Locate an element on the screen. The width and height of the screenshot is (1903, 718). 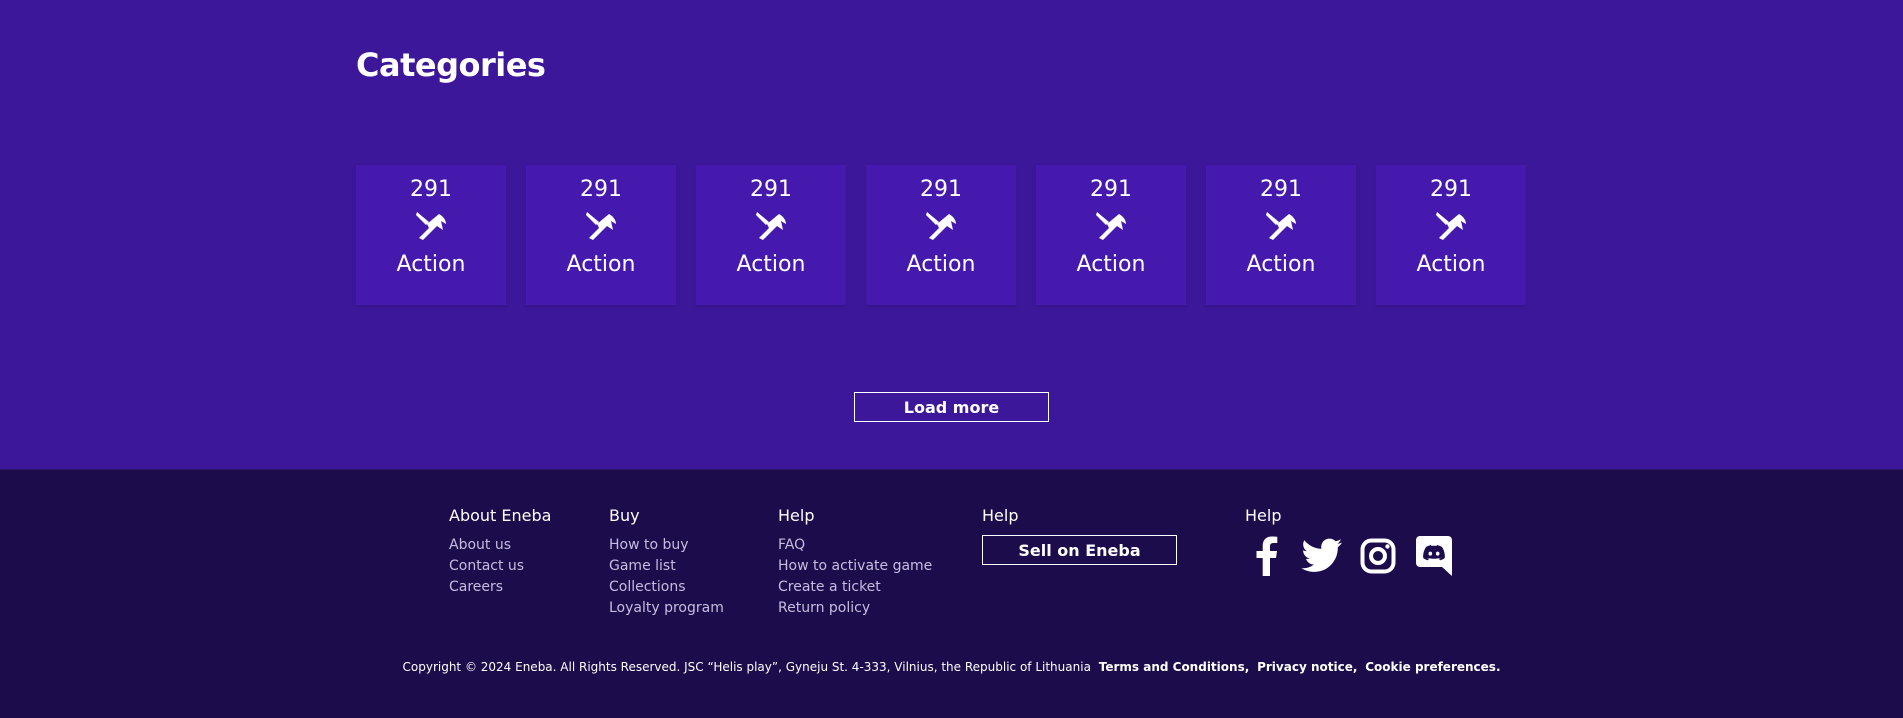
footer-sell-column: Help Sell on Eneba is located at coordinates (1079, 535).